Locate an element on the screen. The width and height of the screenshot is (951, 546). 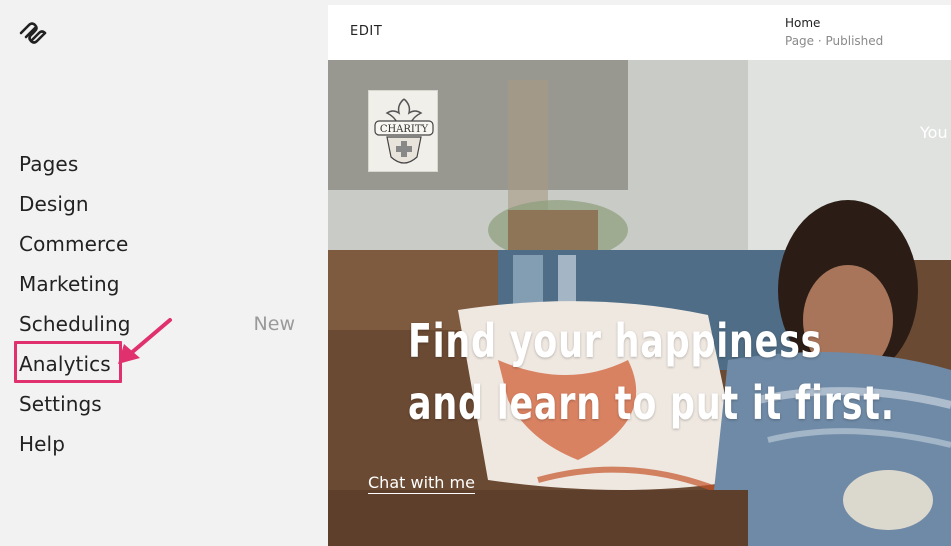
charity-logo: CHARITY is located at coordinates (403, 131).